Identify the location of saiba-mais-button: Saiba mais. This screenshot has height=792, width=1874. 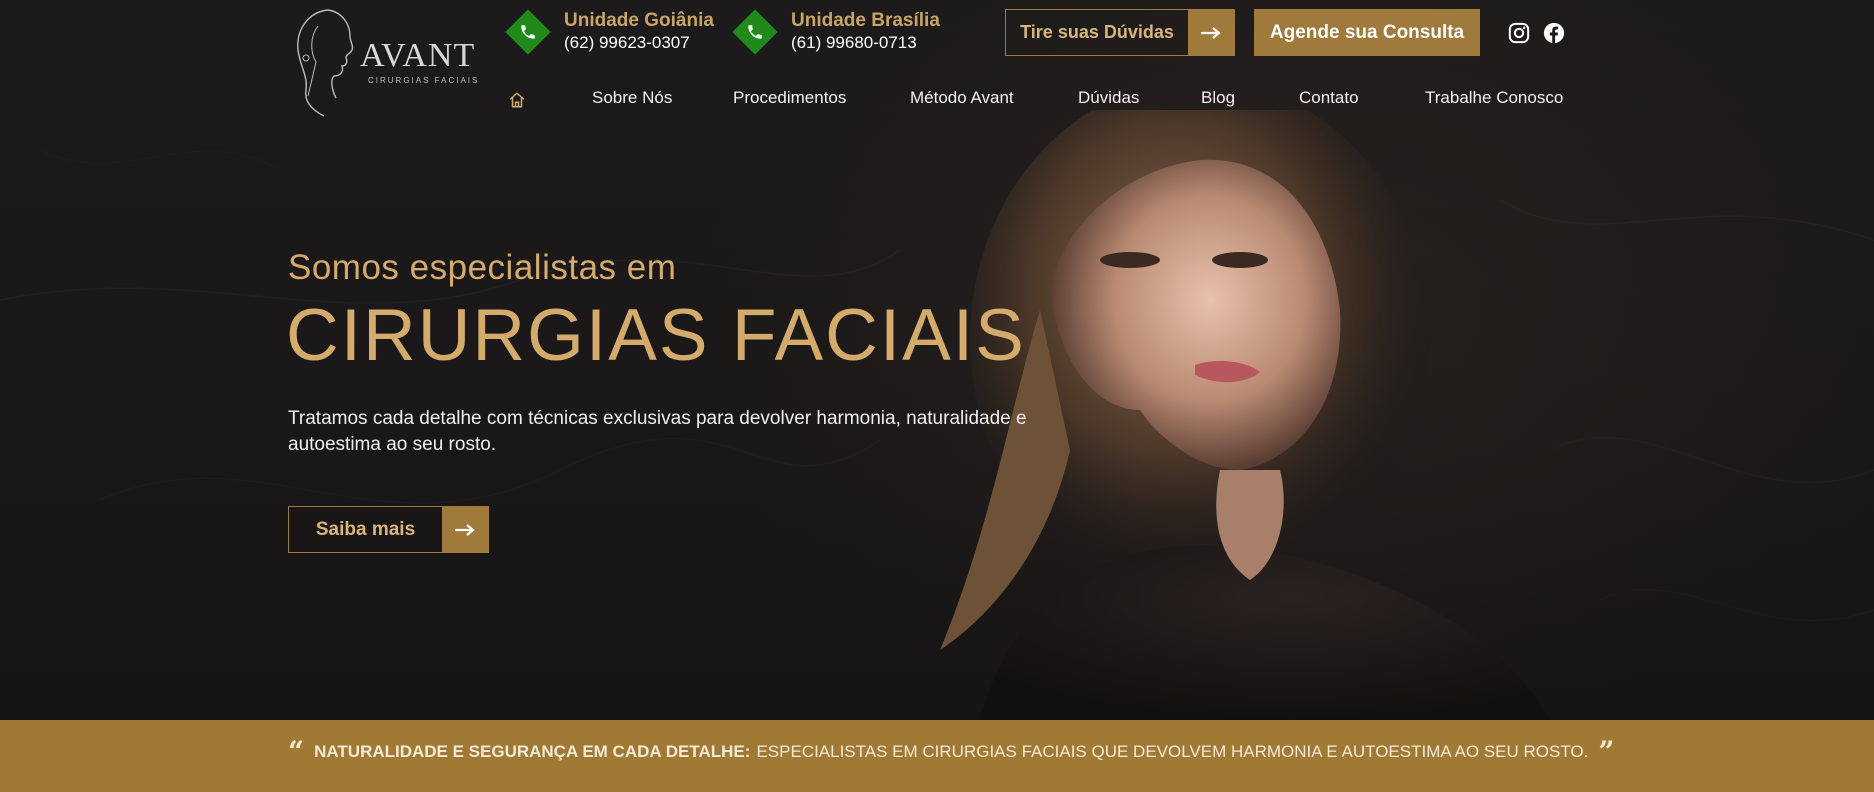
(388, 529).